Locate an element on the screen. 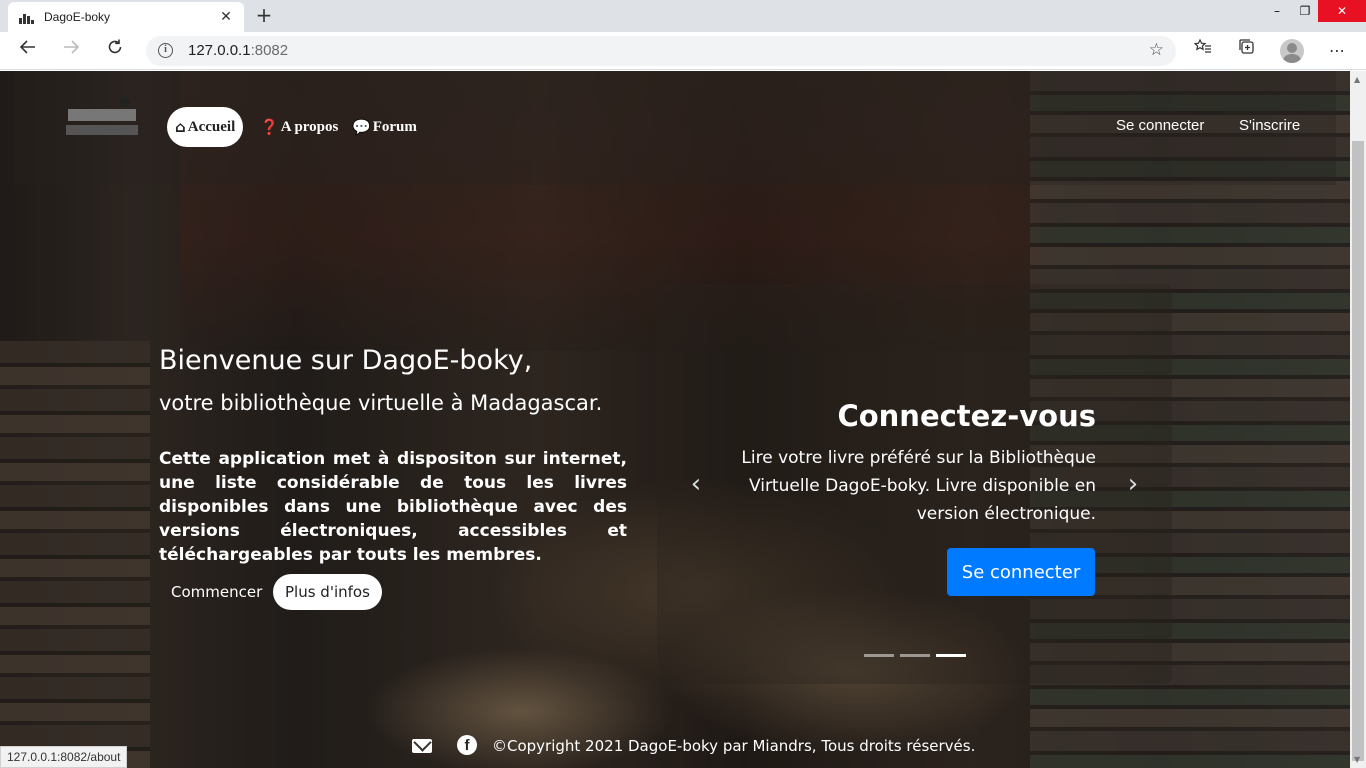 The height and width of the screenshot is (768, 1366). more-info-button: Plus d'infos is located at coordinates (327, 592).